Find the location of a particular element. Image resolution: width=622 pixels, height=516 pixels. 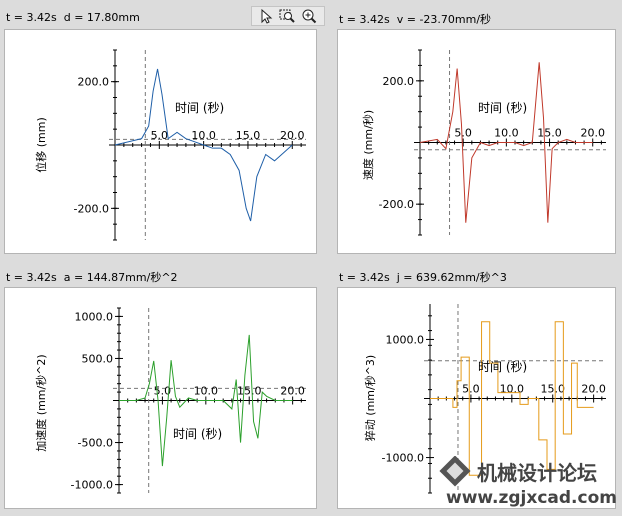

chart-toolbar is located at coordinates (288, 16).